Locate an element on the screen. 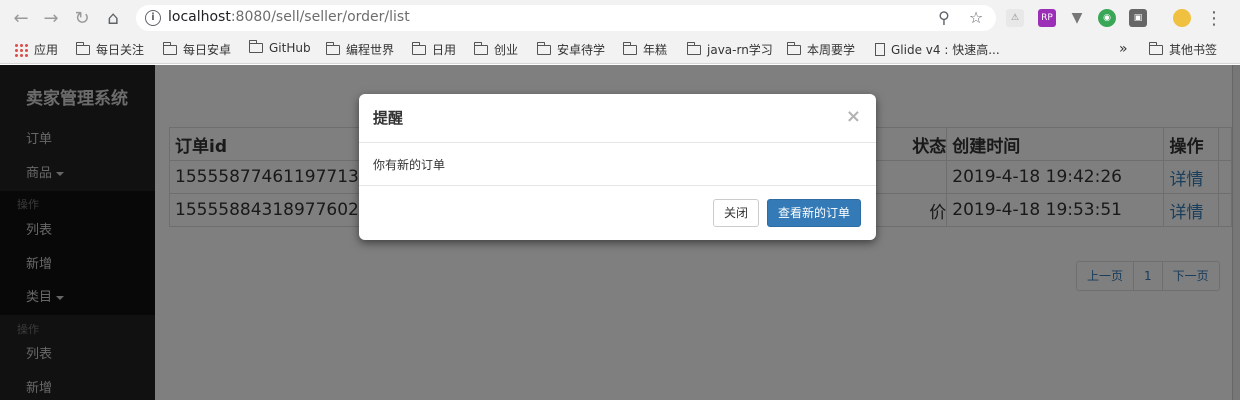 The height and width of the screenshot is (400, 1240). url-host: localhost is located at coordinates (199, 17).